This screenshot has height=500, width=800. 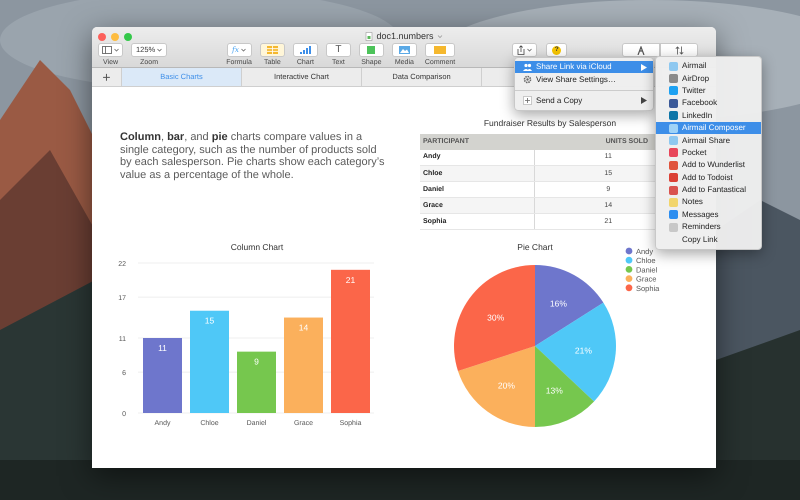 I want to click on share-icon, so click(x=521, y=50).